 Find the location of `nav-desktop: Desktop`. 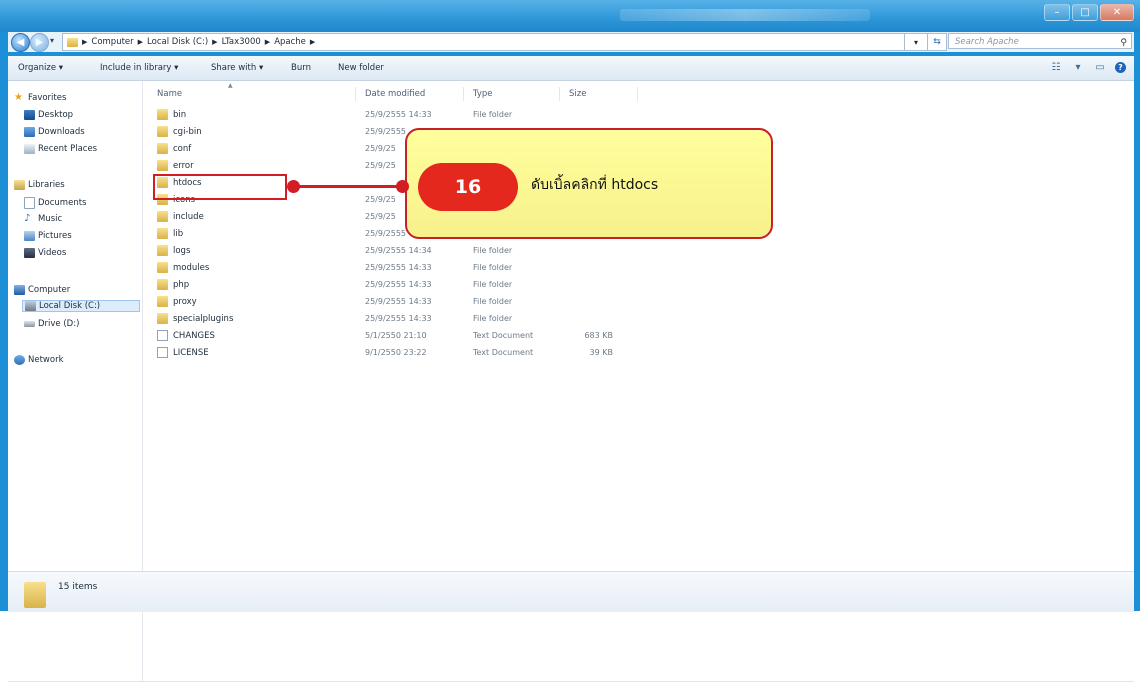

nav-desktop: Desktop is located at coordinates (48, 115).